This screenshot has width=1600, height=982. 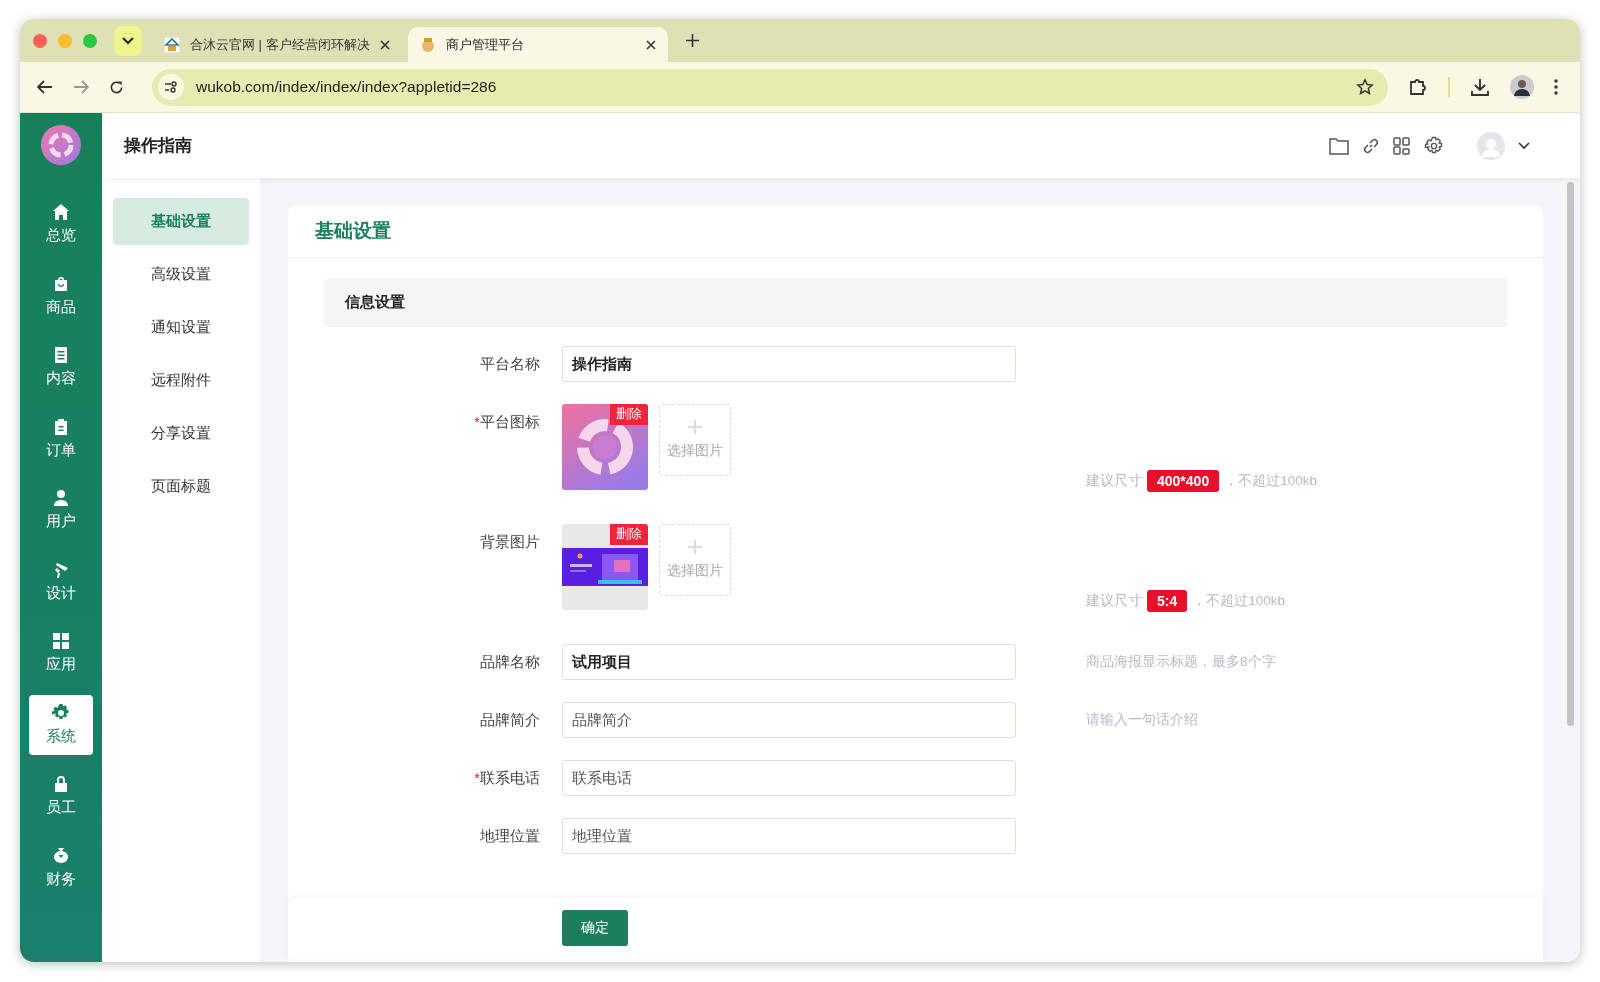 I want to click on bookmark-star-icon, so click(x=1365, y=87).